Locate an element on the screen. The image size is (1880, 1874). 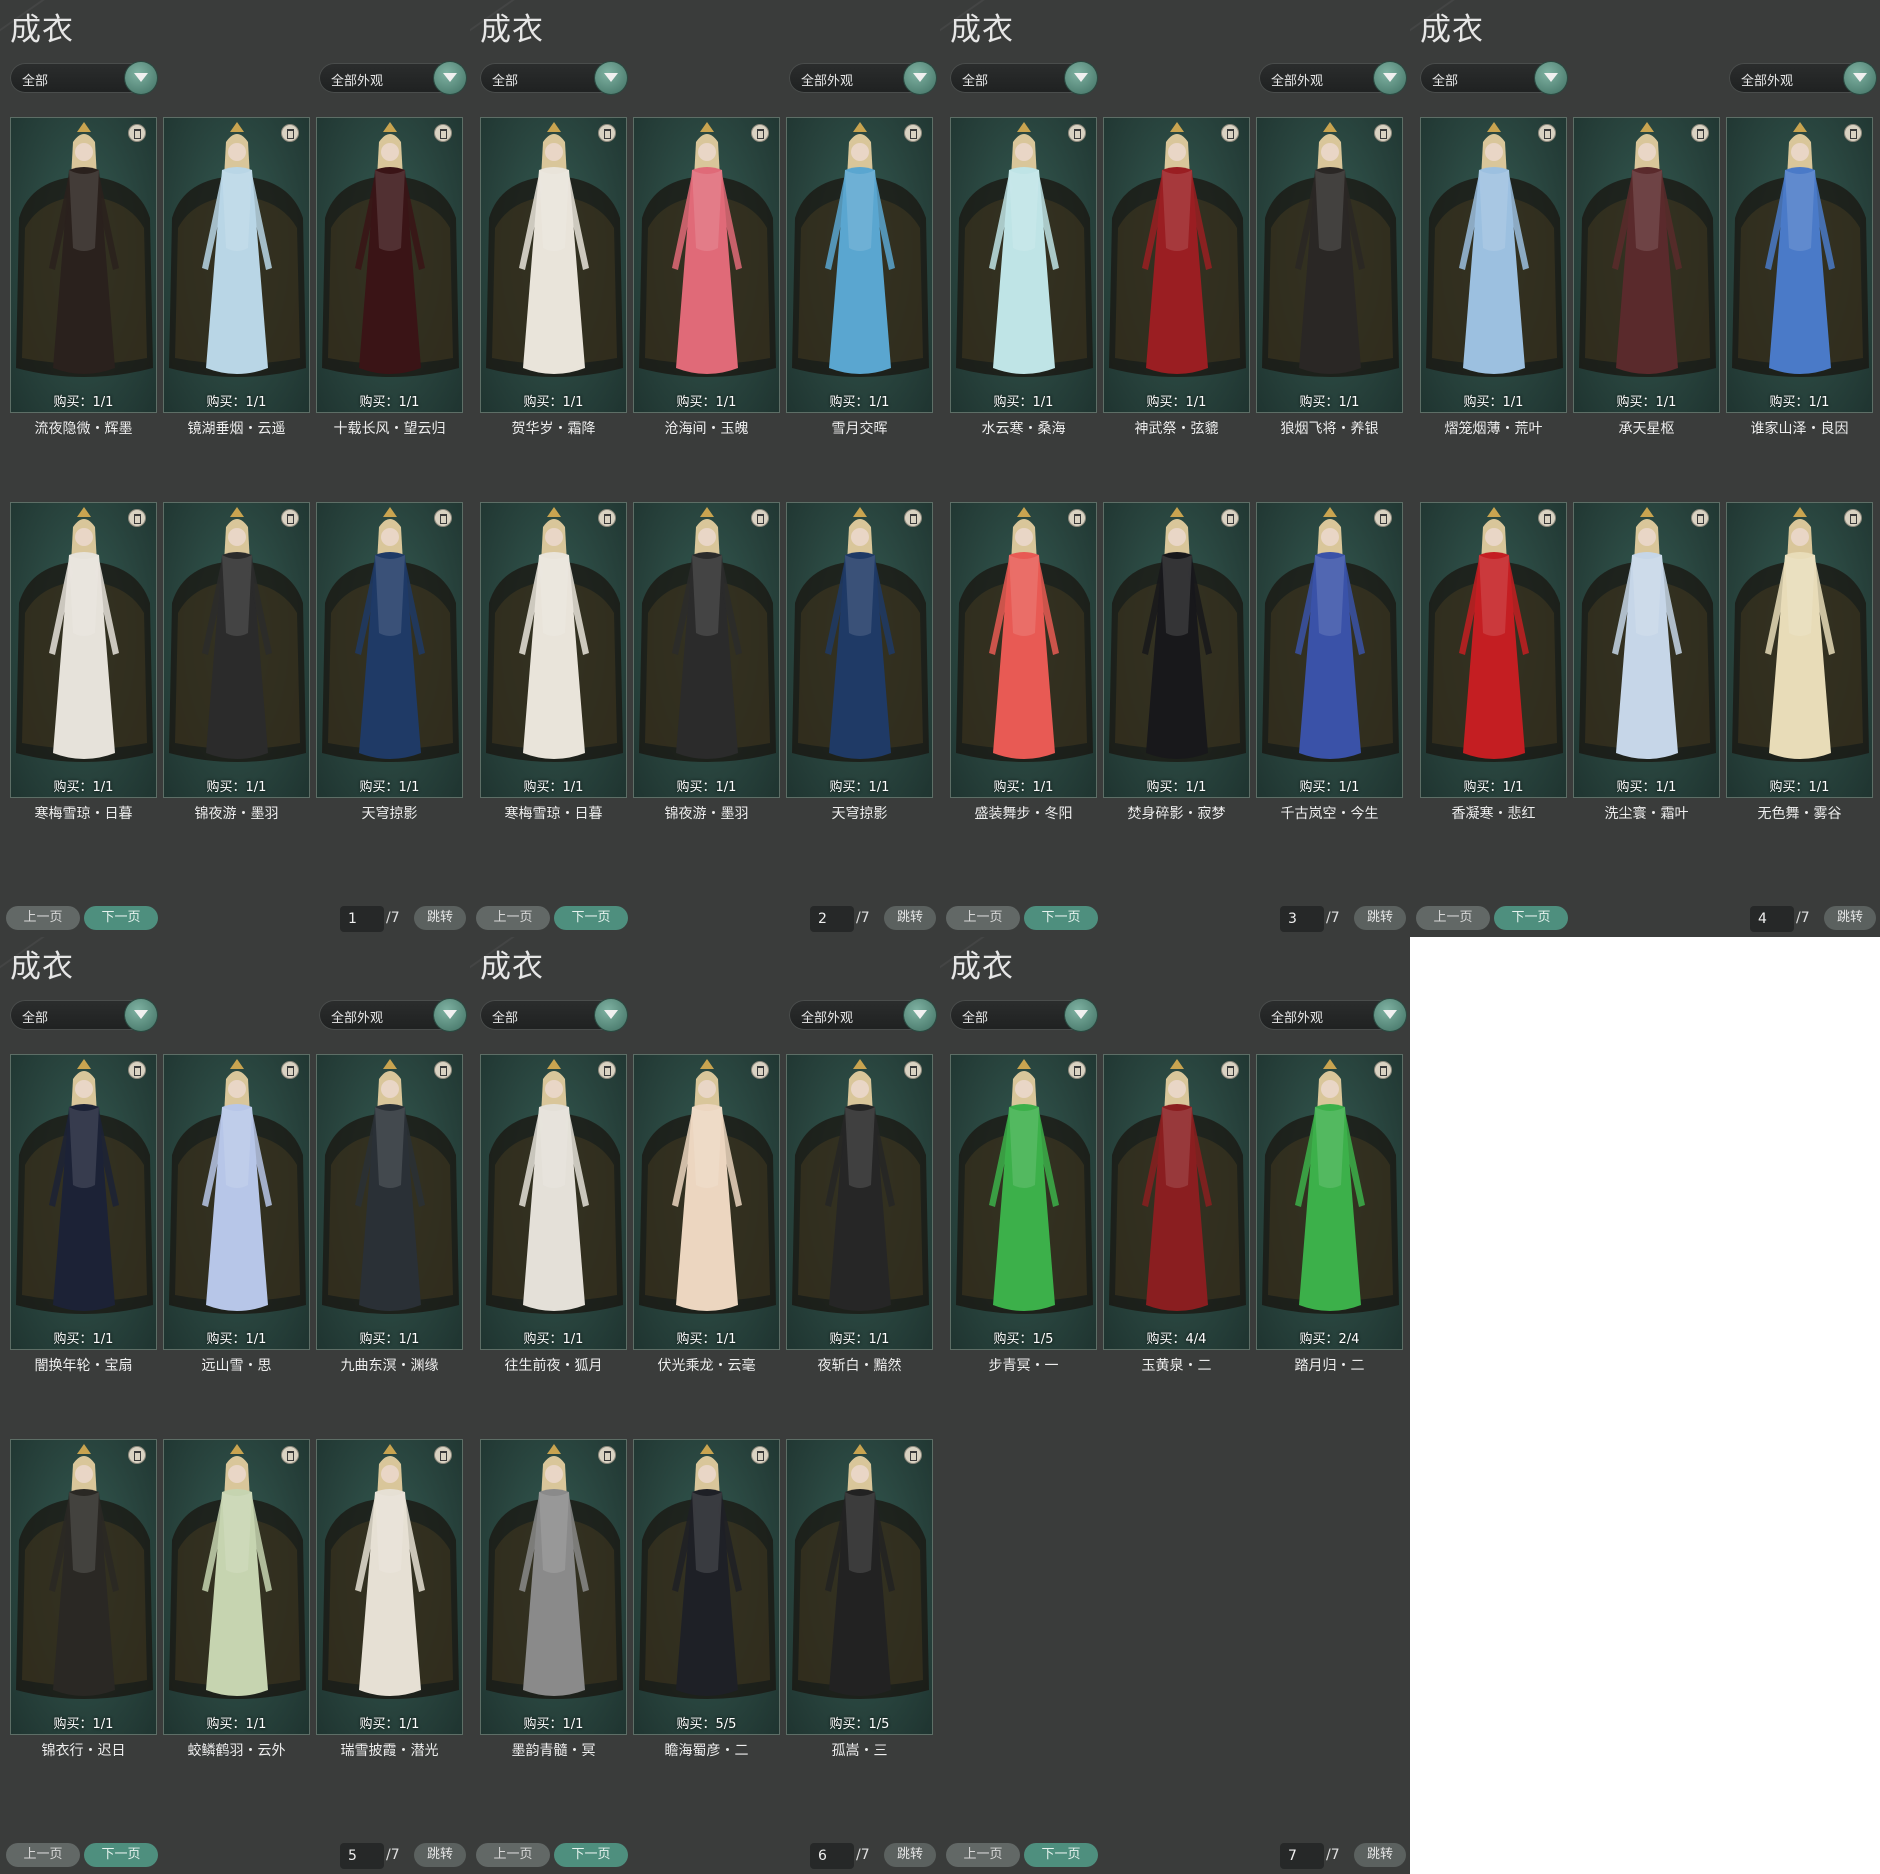
outfit-card: 购买：5/5 is located at coordinates (706, 1587).